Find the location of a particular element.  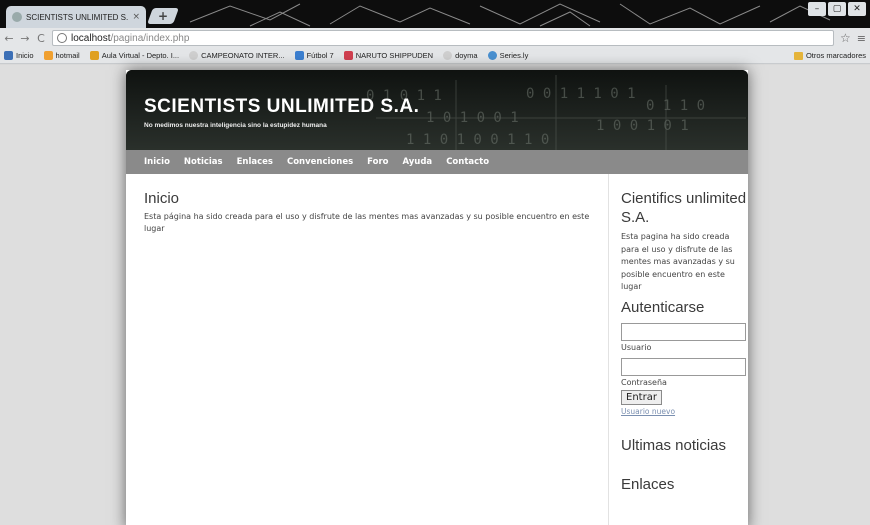

bookmark-naruto: NARUTO SHIPPUDEN is located at coordinates (388, 55).